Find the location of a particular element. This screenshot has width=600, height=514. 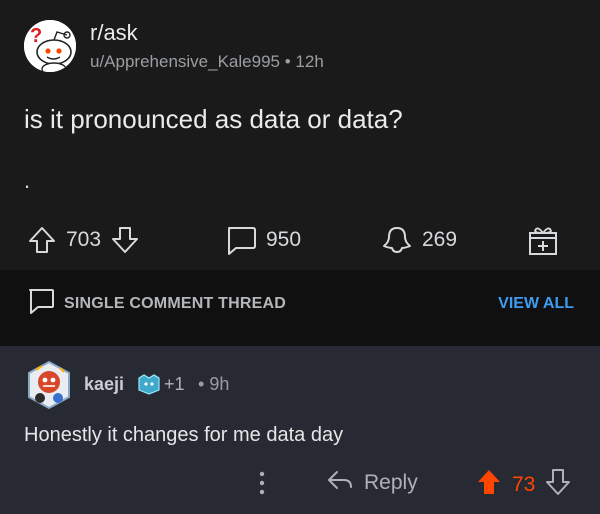

post-score: 703 is located at coordinates (84, 239).